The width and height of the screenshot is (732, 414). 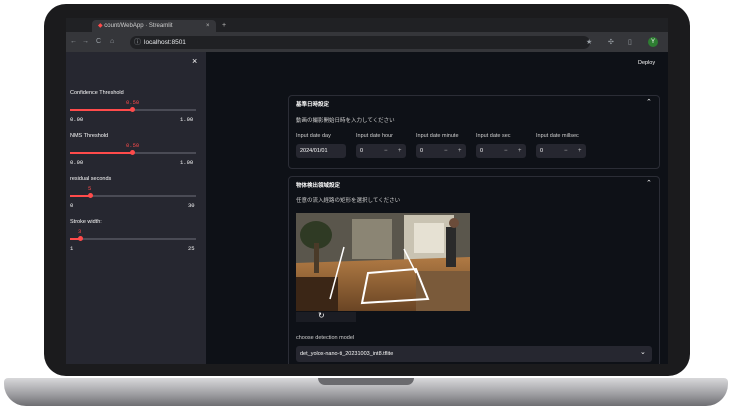 What do you see at coordinates (360, 42) in the screenshot?
I see `url-field: localhost:8501` at bounding box center [360, 42].